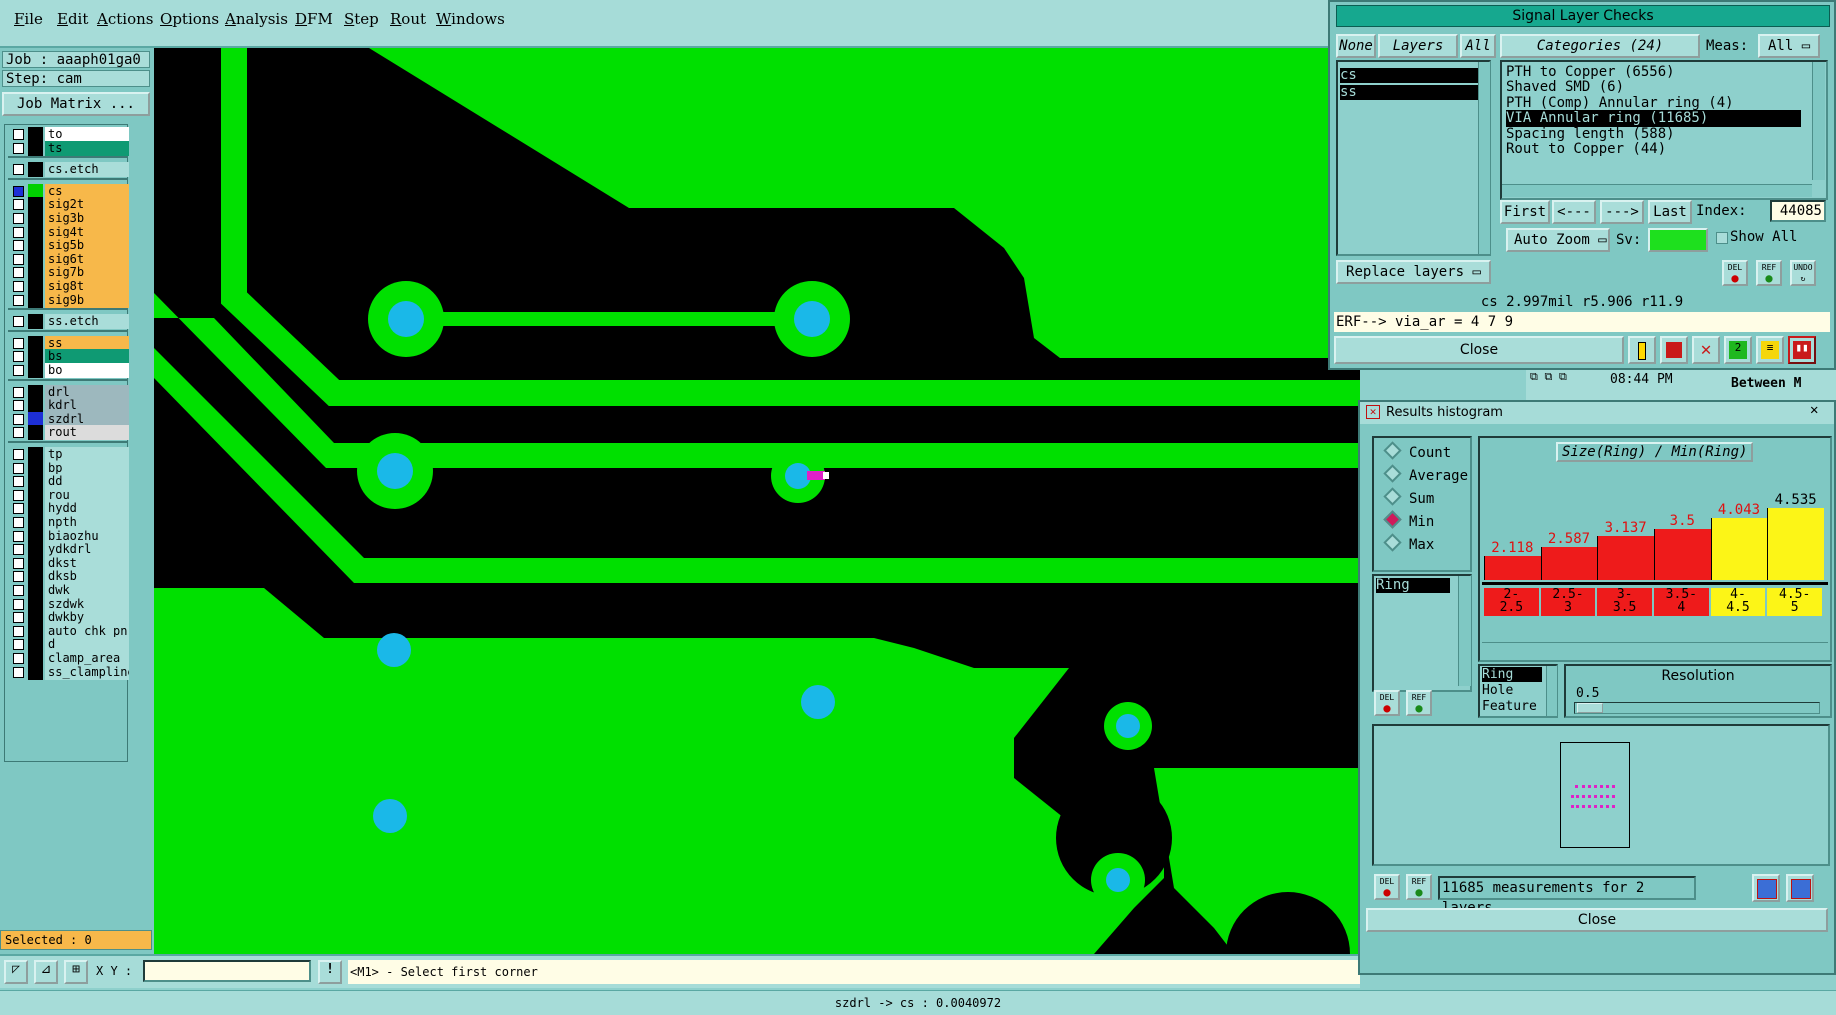  What do you see at coordinates (87, 370) in the screenshot?
I see `layer-name: bo` at bounding box center [87, 370].